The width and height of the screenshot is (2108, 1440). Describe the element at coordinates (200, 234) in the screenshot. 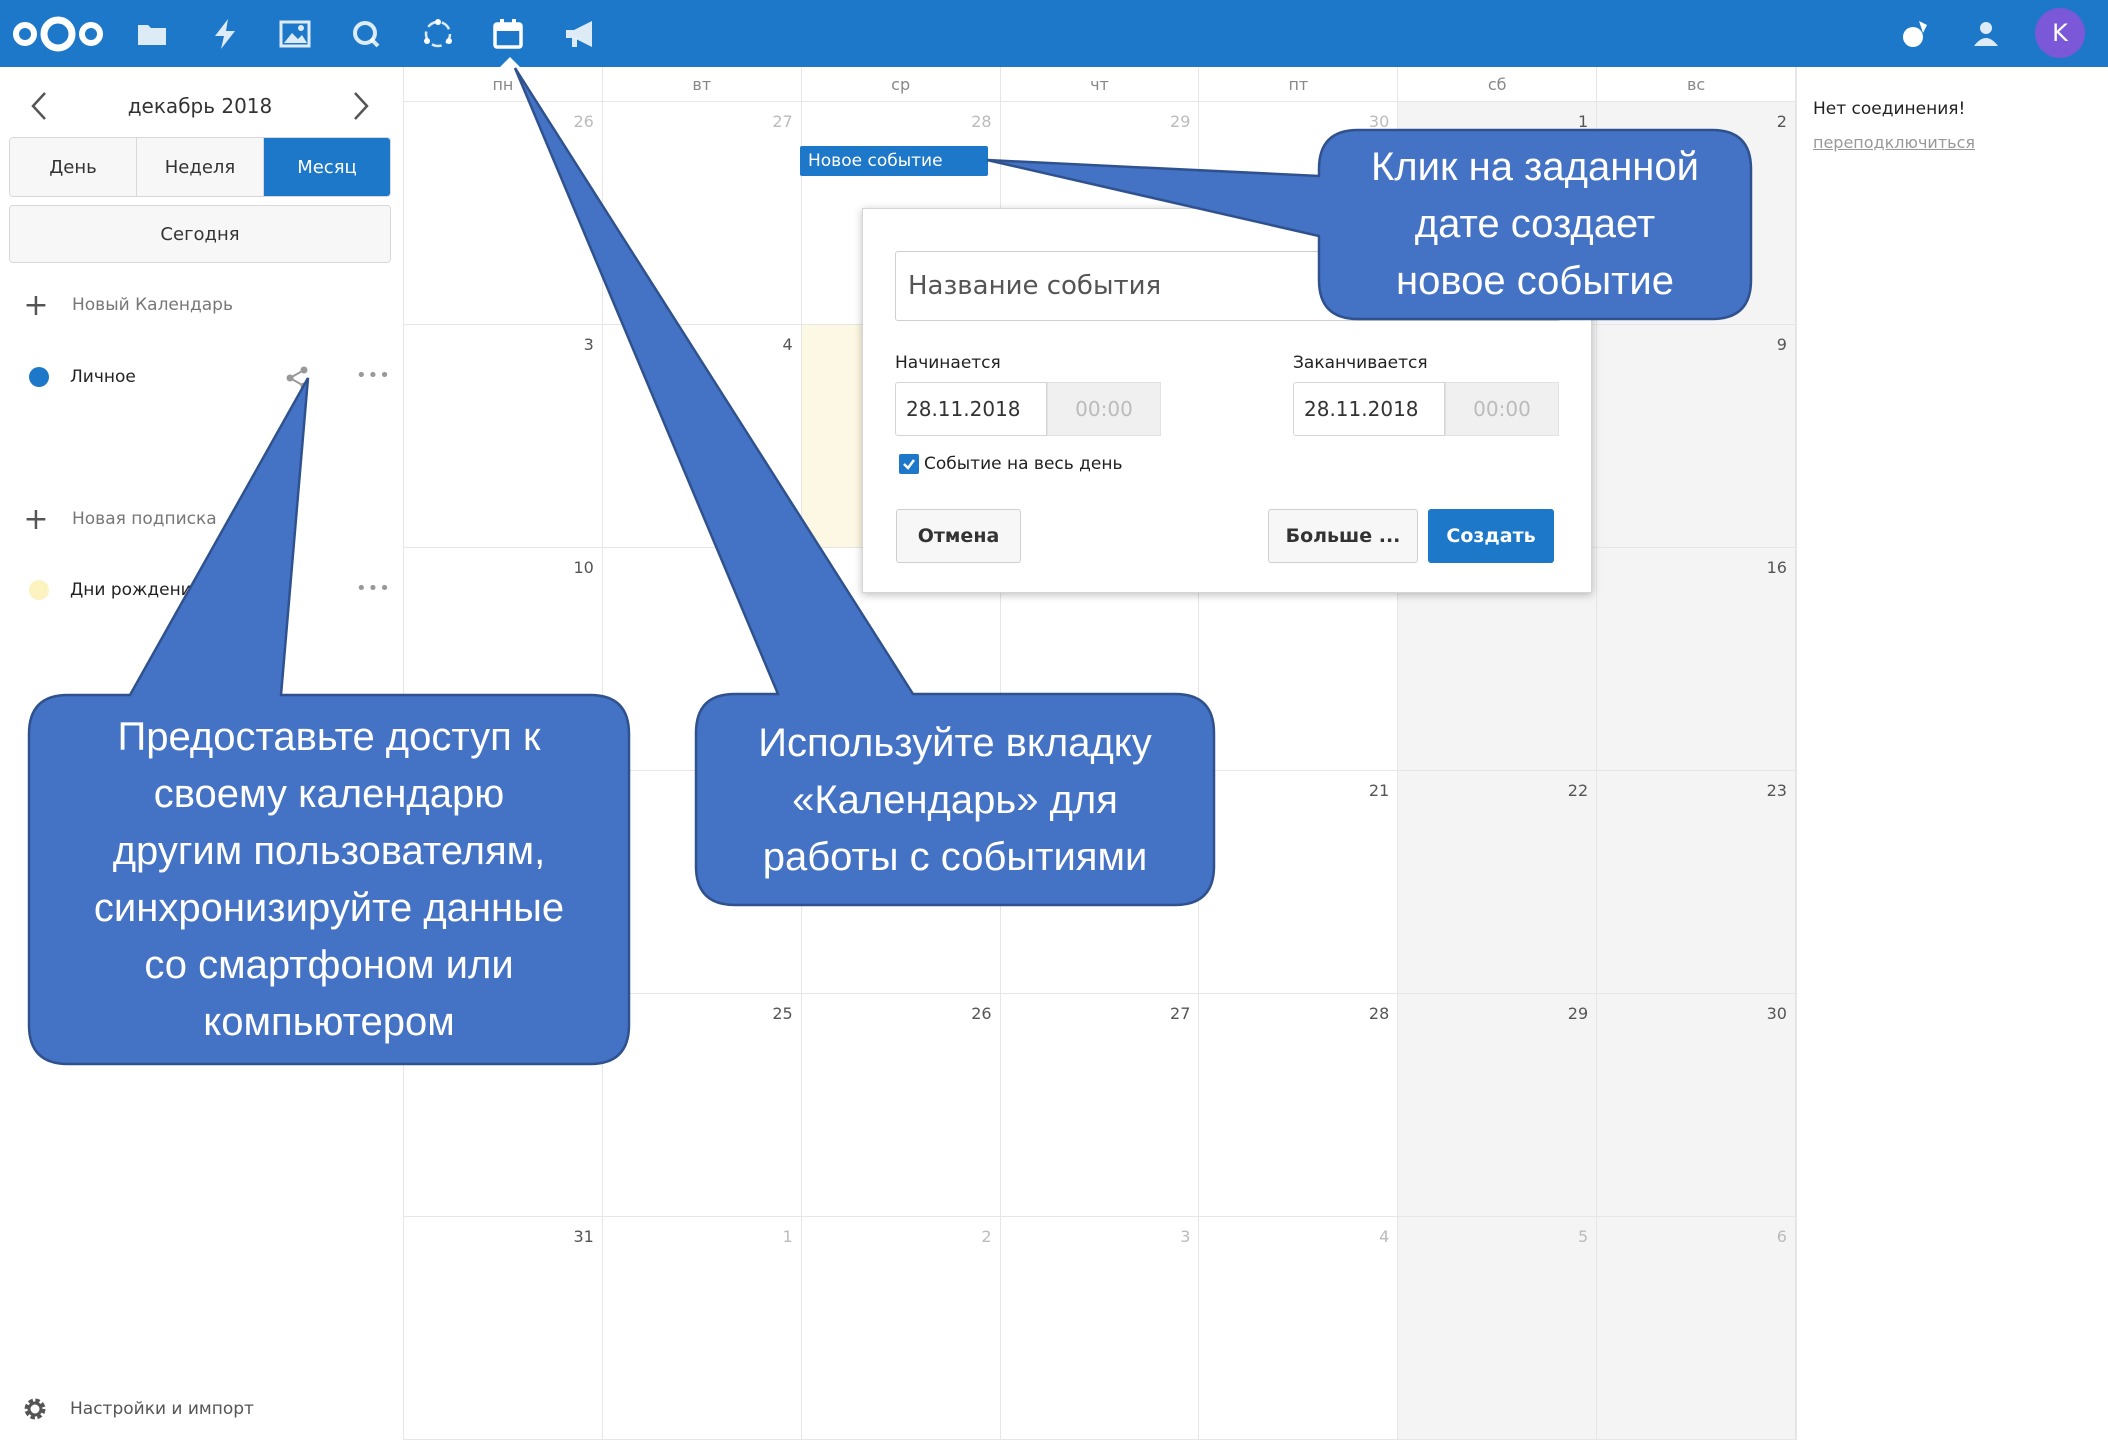

I see `today-button: Сегодня` at that location.